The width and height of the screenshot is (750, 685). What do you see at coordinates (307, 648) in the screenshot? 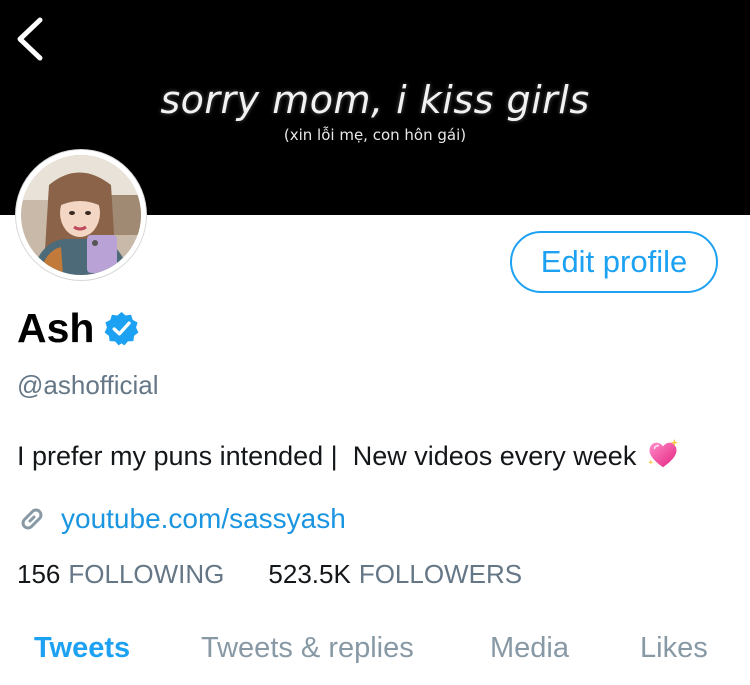
I see `tab-tweets-replies: Tweets & replies` at bounding box center [307, 648].